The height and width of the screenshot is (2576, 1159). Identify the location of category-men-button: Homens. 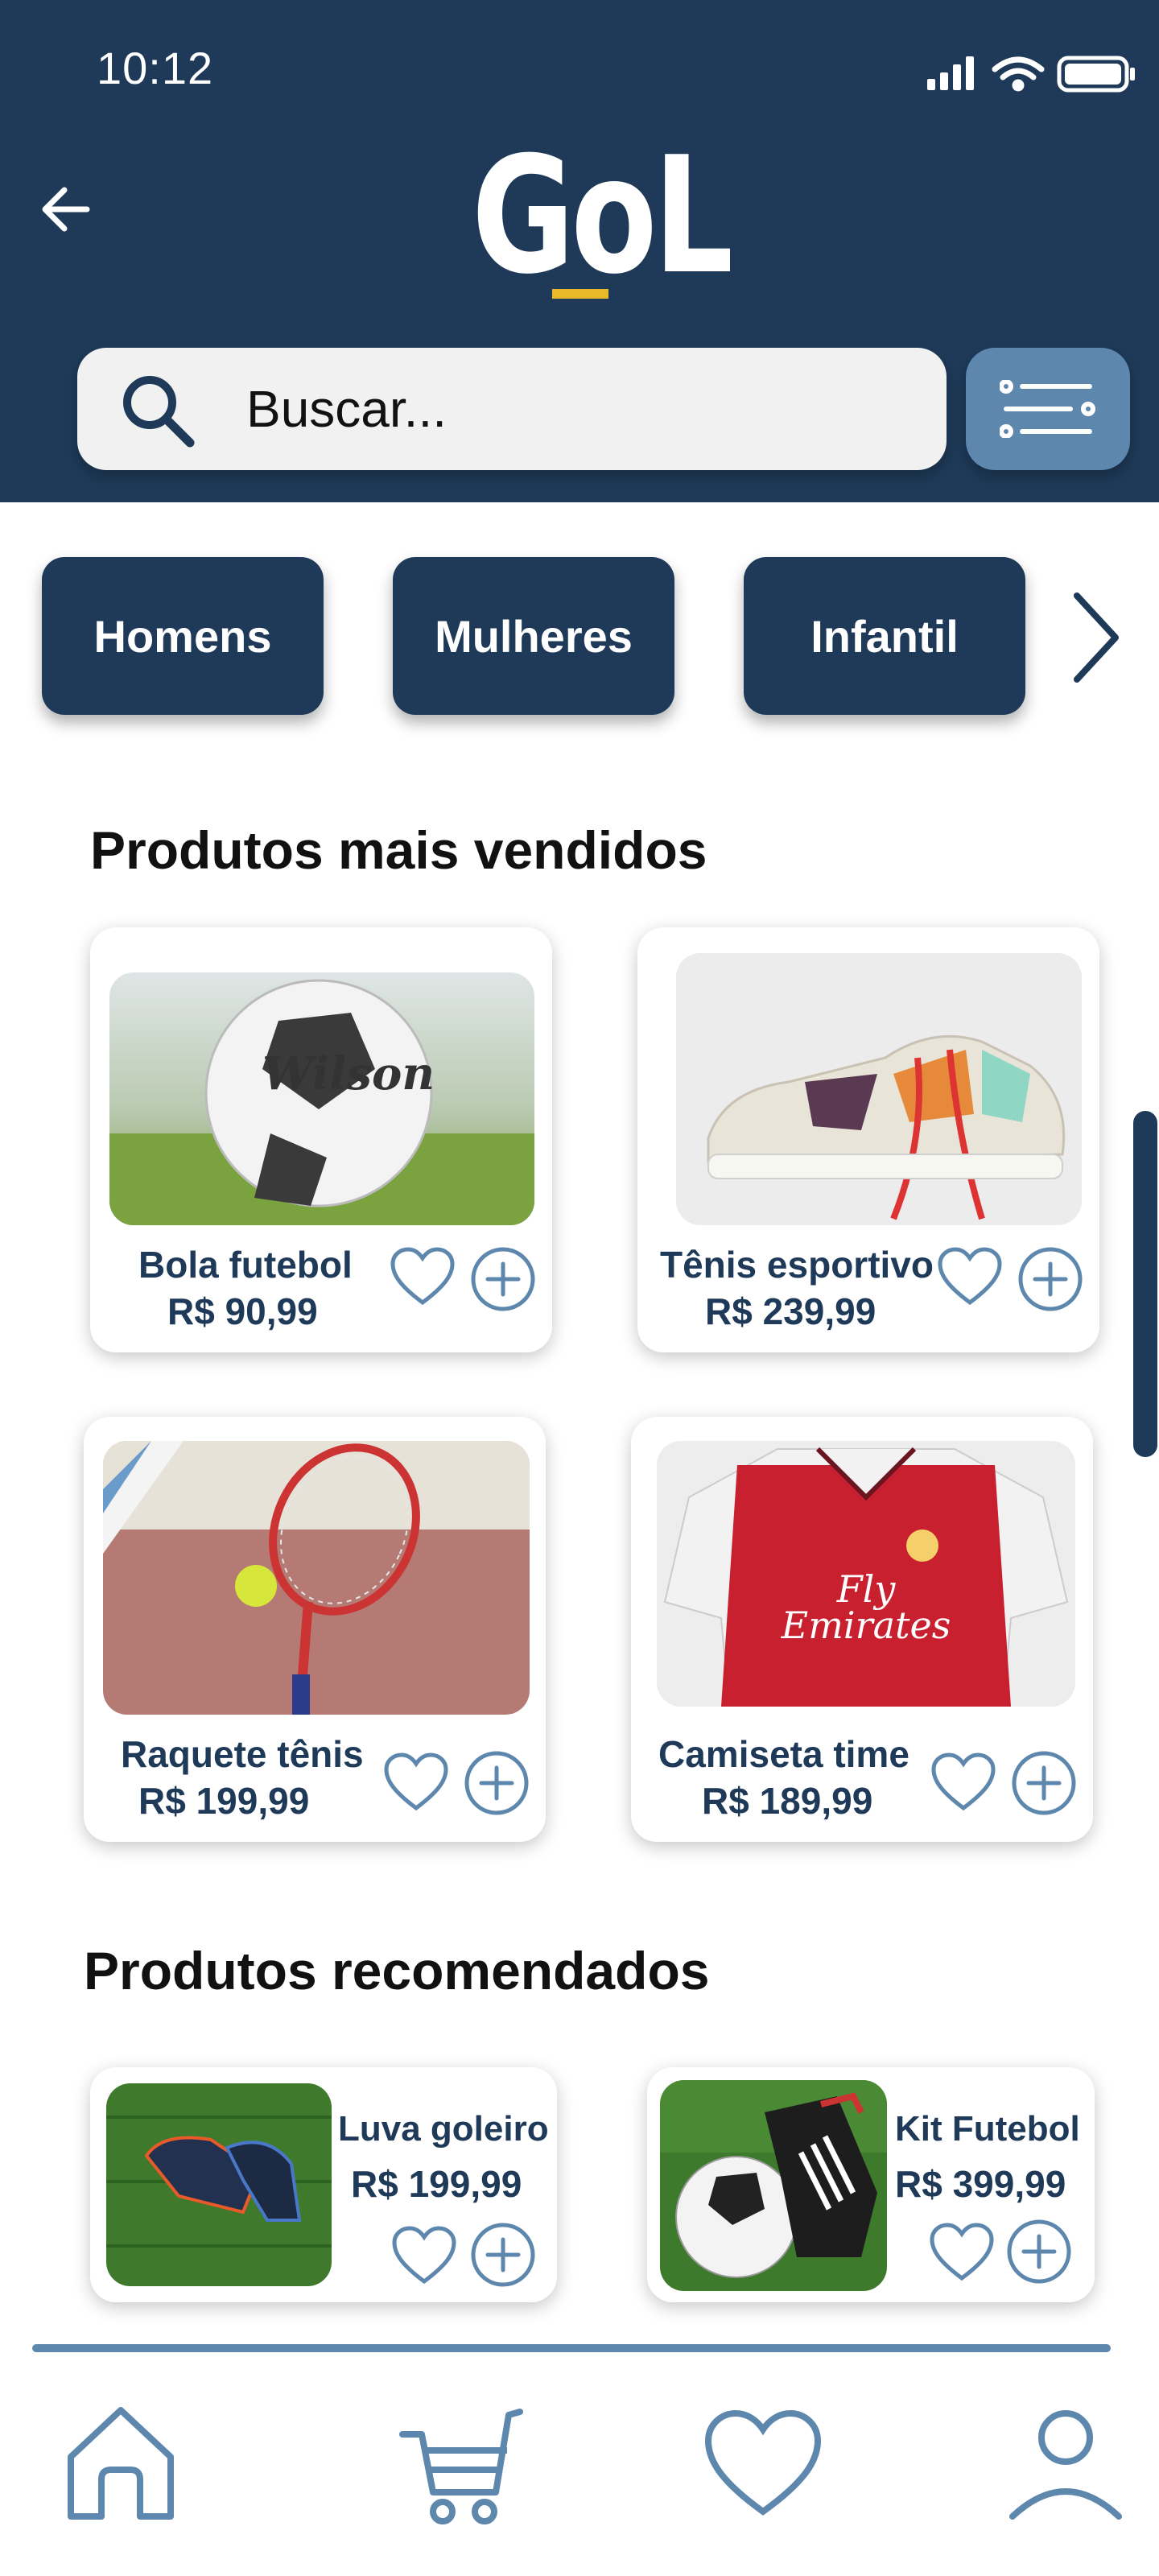
(183, 636).